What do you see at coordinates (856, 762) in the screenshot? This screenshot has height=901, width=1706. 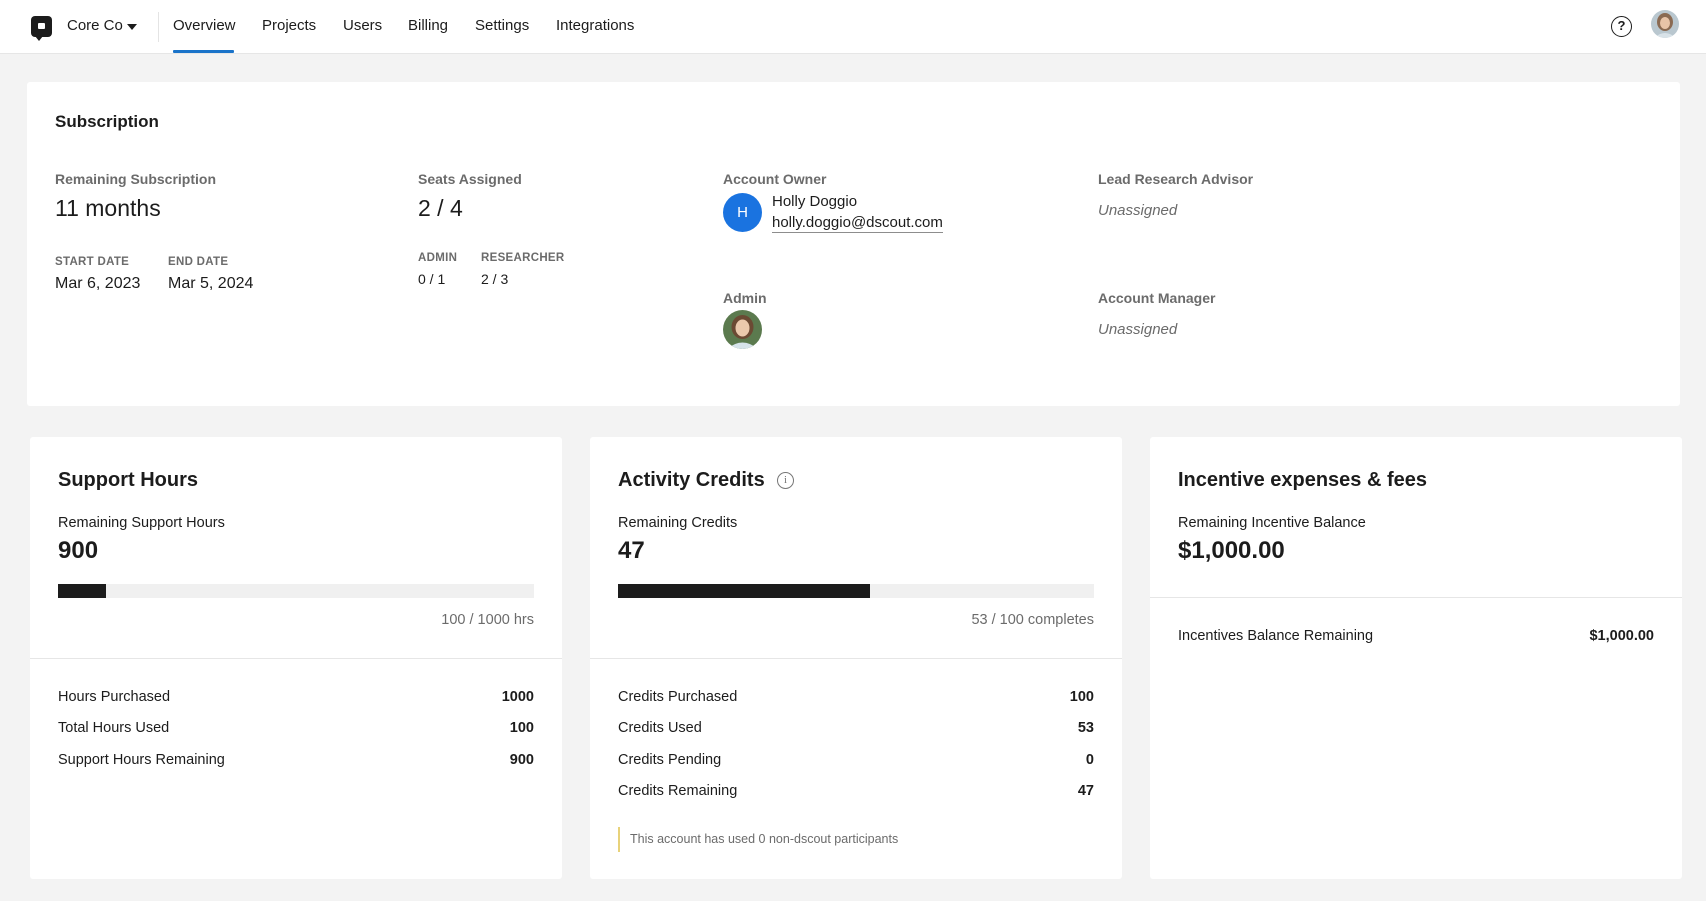 I see `table-row: Credits Pending 0` at bounding box center [856, 762].